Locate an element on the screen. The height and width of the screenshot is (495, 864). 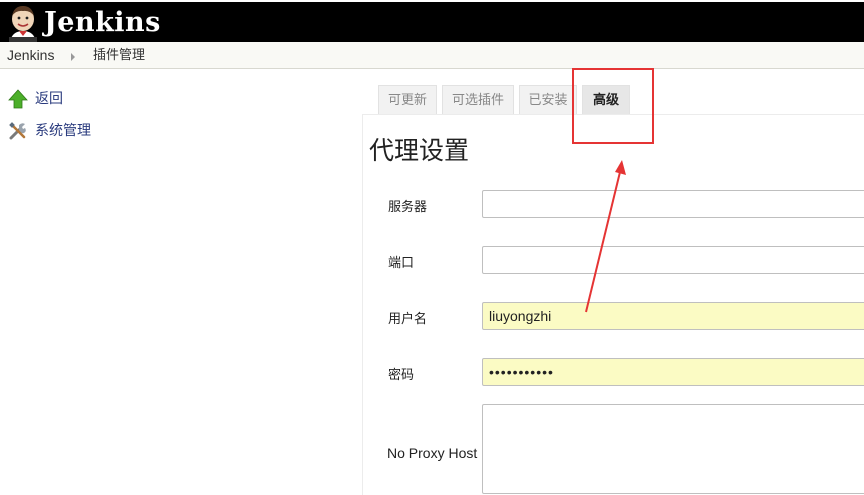
top-header: Jenkins is located at coordinates (432, 21).